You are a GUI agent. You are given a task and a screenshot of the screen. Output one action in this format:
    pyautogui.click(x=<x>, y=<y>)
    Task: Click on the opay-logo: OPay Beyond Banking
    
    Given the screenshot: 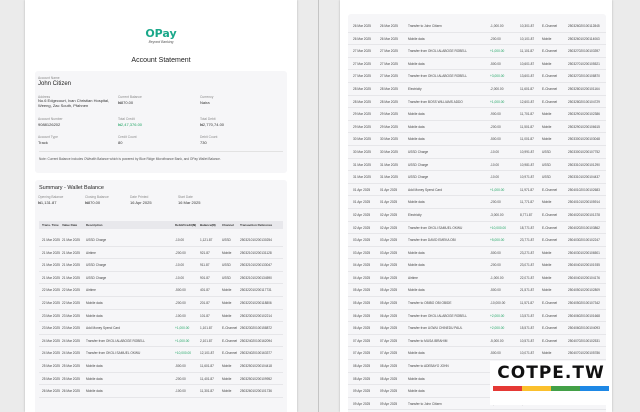 What is the action you would take?
    pyautogui.click(x=161, y=36)
    